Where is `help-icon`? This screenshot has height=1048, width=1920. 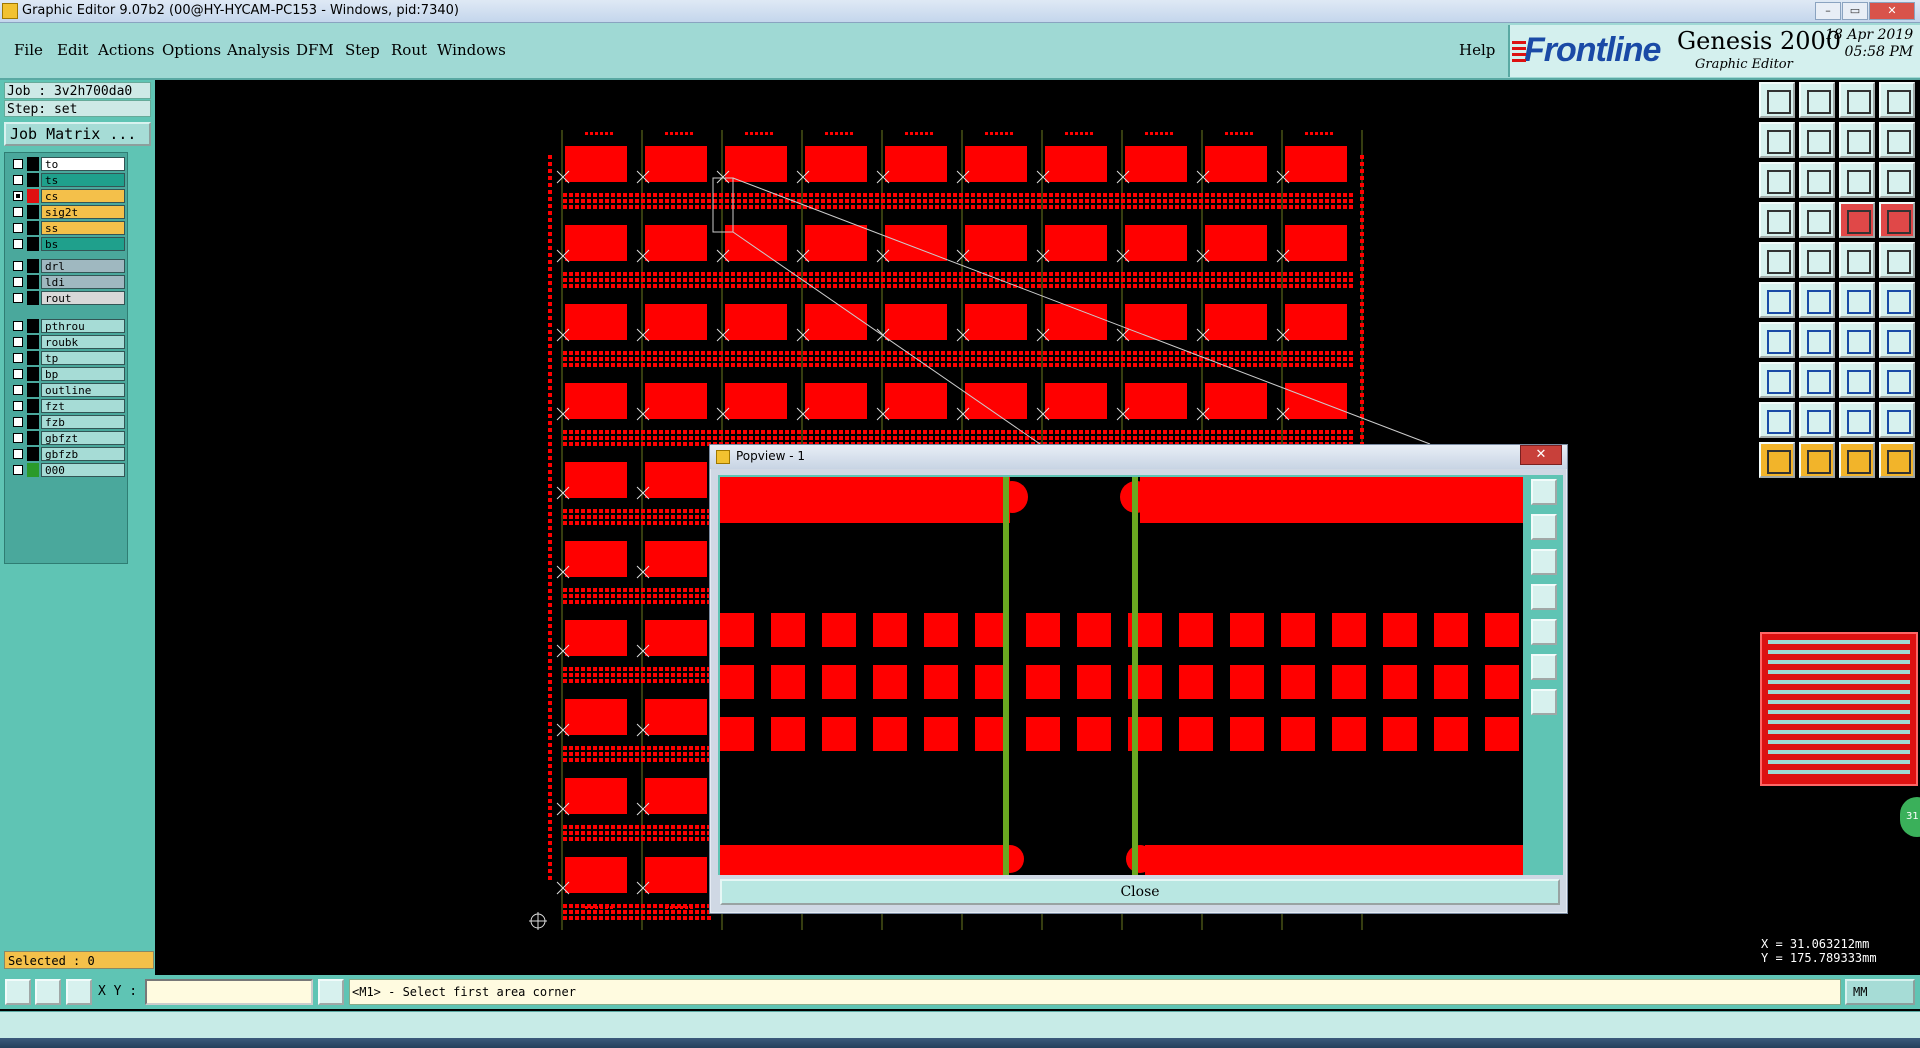 help-icon is located at coordinates (1897, 180).